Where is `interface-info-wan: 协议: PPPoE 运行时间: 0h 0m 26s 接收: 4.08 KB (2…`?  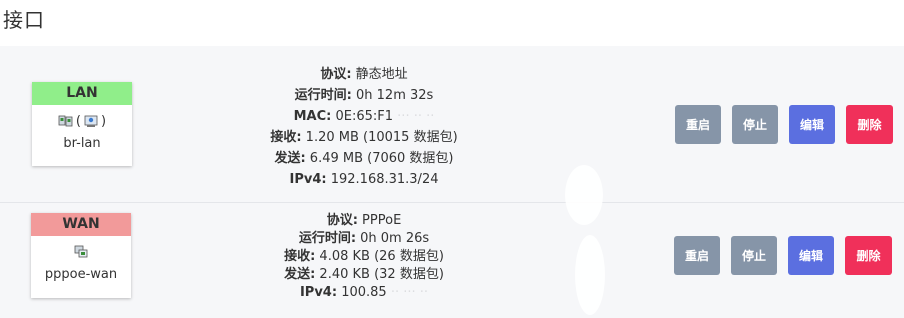
interface-info-wan: 协议: PPPoE 运行时间: 0h 0m 26s 接收: 4.08 KB (2… is located at coordinates (364, 257).